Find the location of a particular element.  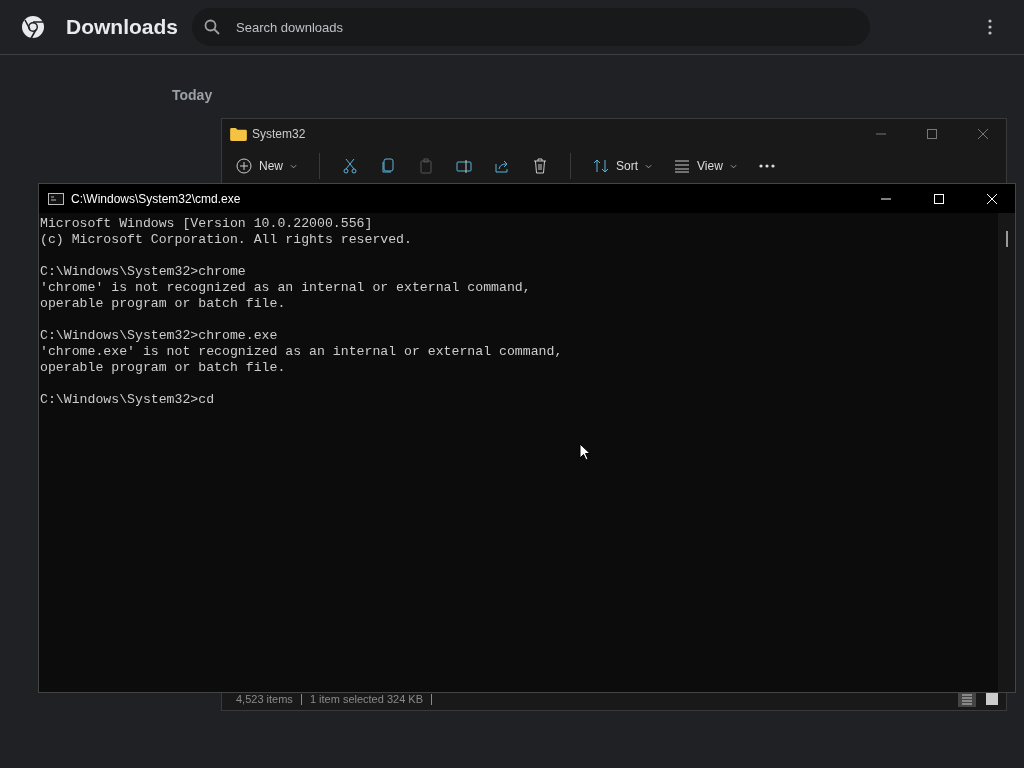

trash-icon is located at coordinates (540, 166).